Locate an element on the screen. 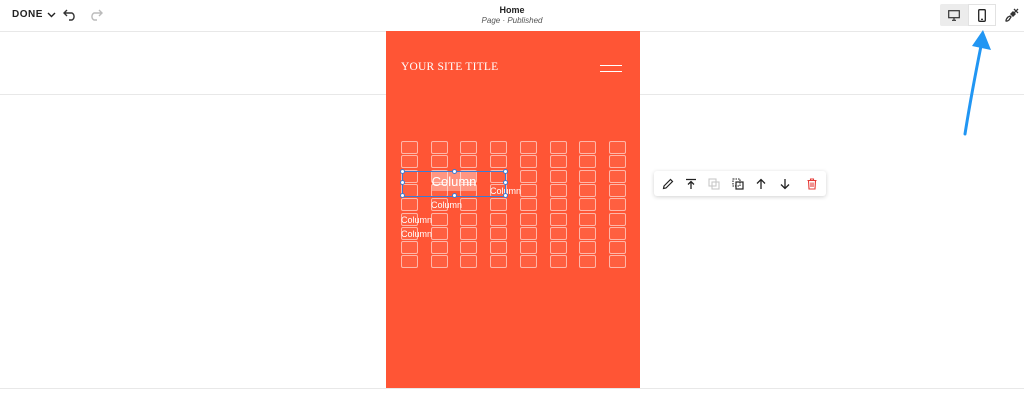 The height and width of the screenshot is (399, 1024). duplicate-button is located at coordinates (738, 184).